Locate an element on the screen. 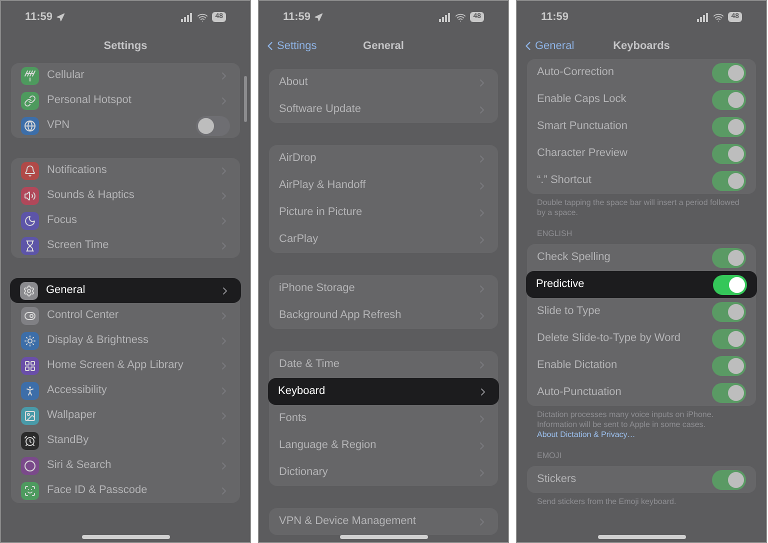  settings-row: Fonts is located at coordinates (383, 418).